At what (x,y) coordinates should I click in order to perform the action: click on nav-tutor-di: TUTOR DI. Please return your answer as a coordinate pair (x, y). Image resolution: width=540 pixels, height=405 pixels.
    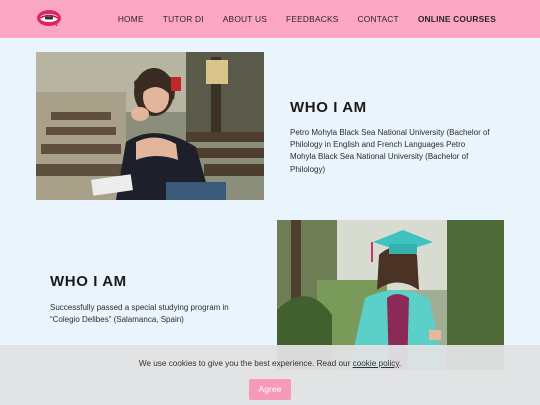
    Looking at the image, I should click on (183, 19).